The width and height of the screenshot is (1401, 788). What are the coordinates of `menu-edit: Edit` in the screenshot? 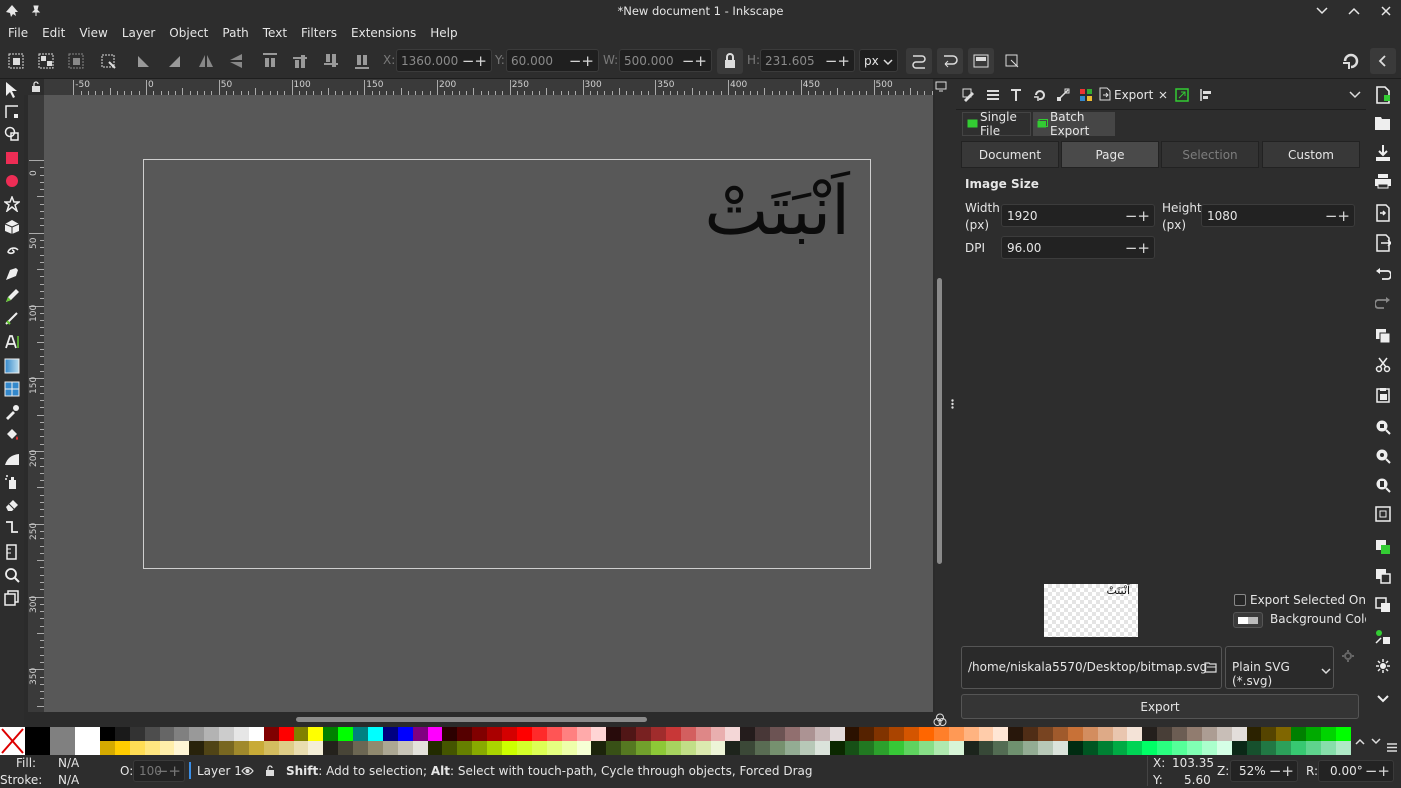 It's located at (53, 33).